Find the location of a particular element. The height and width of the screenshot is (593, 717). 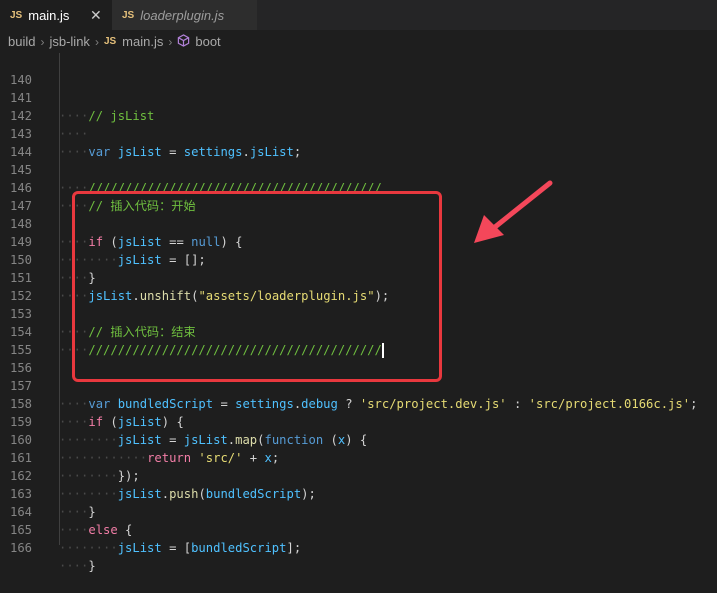

code-line: 146 ····// 插入代码：开始 is located at coordinates (358, 187).